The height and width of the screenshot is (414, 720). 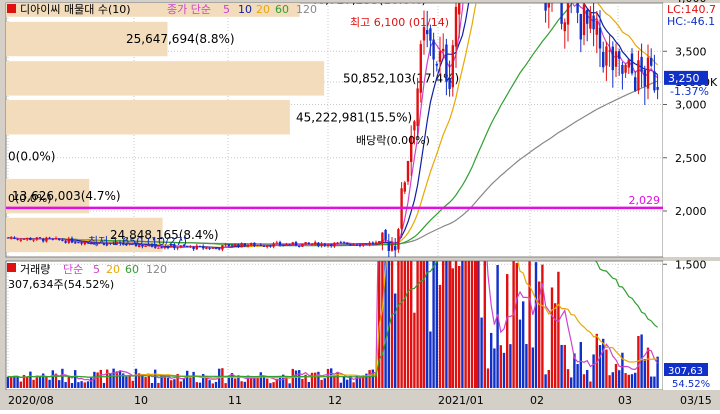 I want to click on zero-annotation: 0(0.0%), so click(x=30, y=198).